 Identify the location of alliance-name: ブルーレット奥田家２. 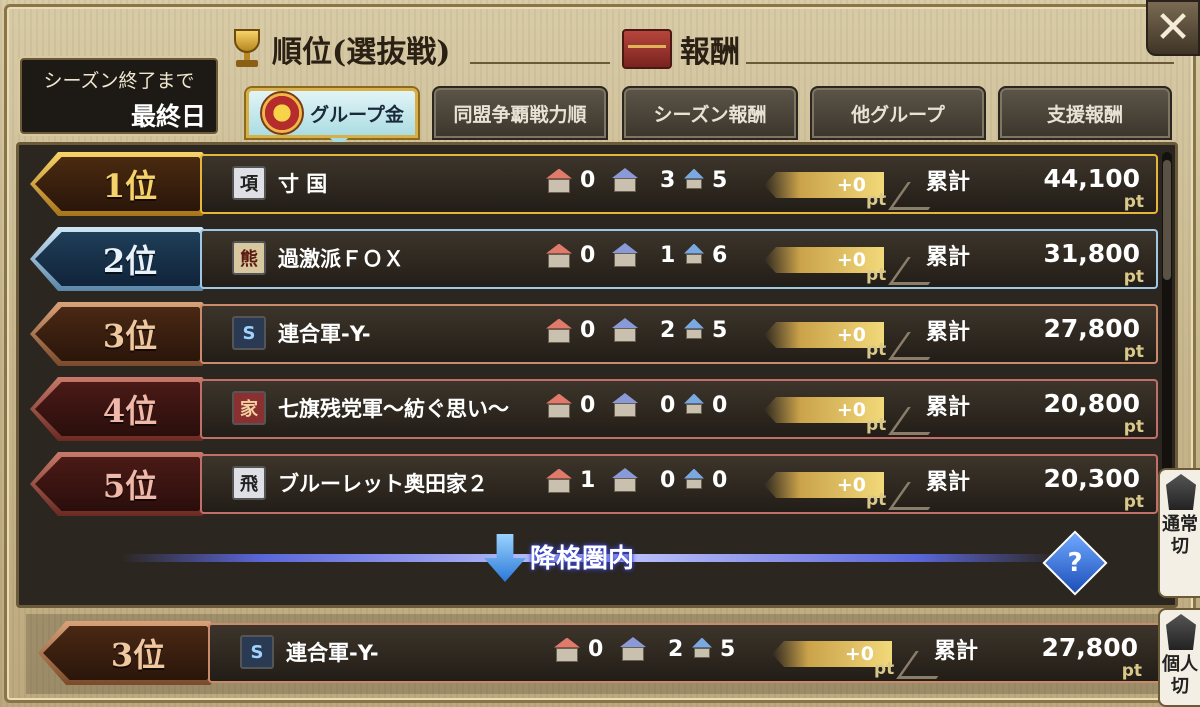
(383, 484).